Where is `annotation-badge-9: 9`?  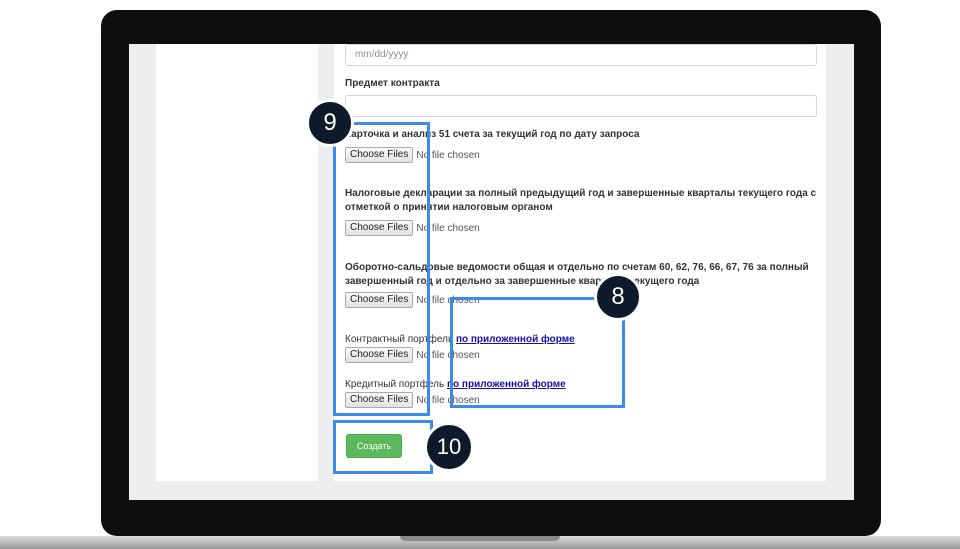 annotation-badge-9: 9 is located at coordinates (330, 123).